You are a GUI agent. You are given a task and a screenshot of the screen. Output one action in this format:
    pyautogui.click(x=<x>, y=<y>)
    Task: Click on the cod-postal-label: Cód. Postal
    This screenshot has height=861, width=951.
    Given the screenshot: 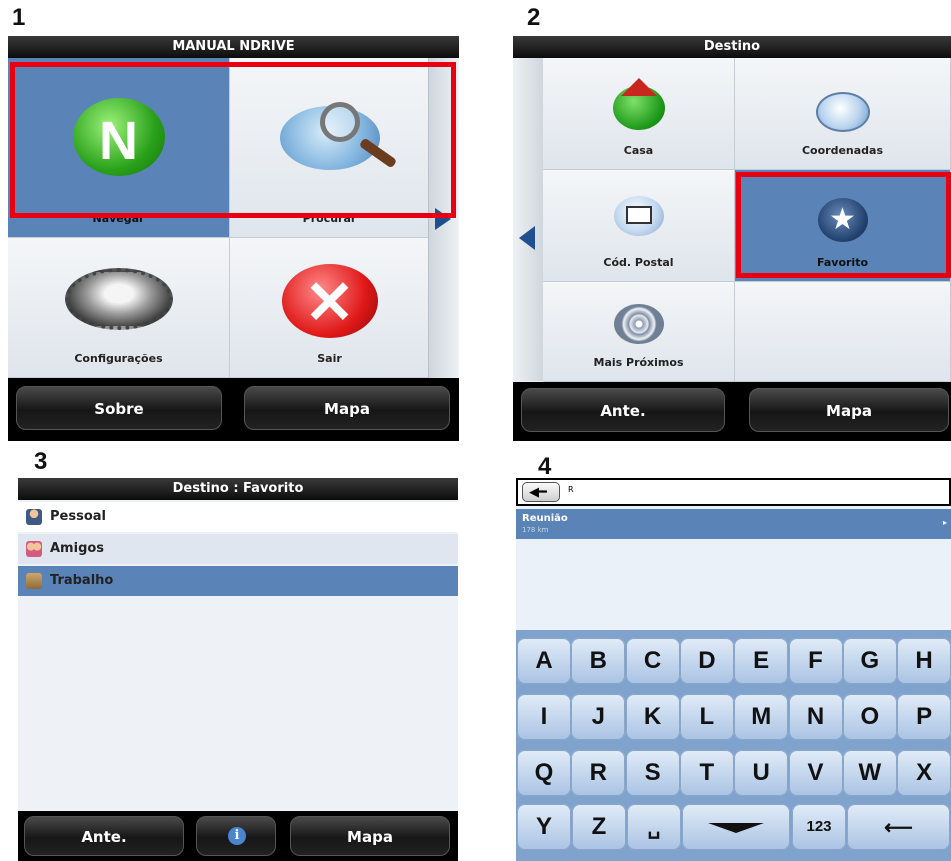 What is the action you would take?
    pyautogui.click(x=638, y=262)
    